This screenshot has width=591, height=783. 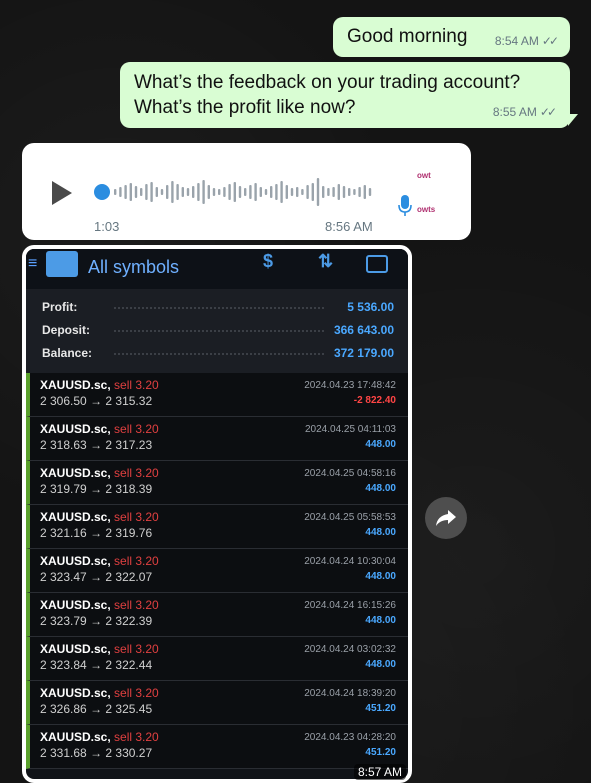 What do you see at coordinates (379, 772) in the screenshot?
I see `image-time: 8:57 AM` at bounding box center [379, 772].